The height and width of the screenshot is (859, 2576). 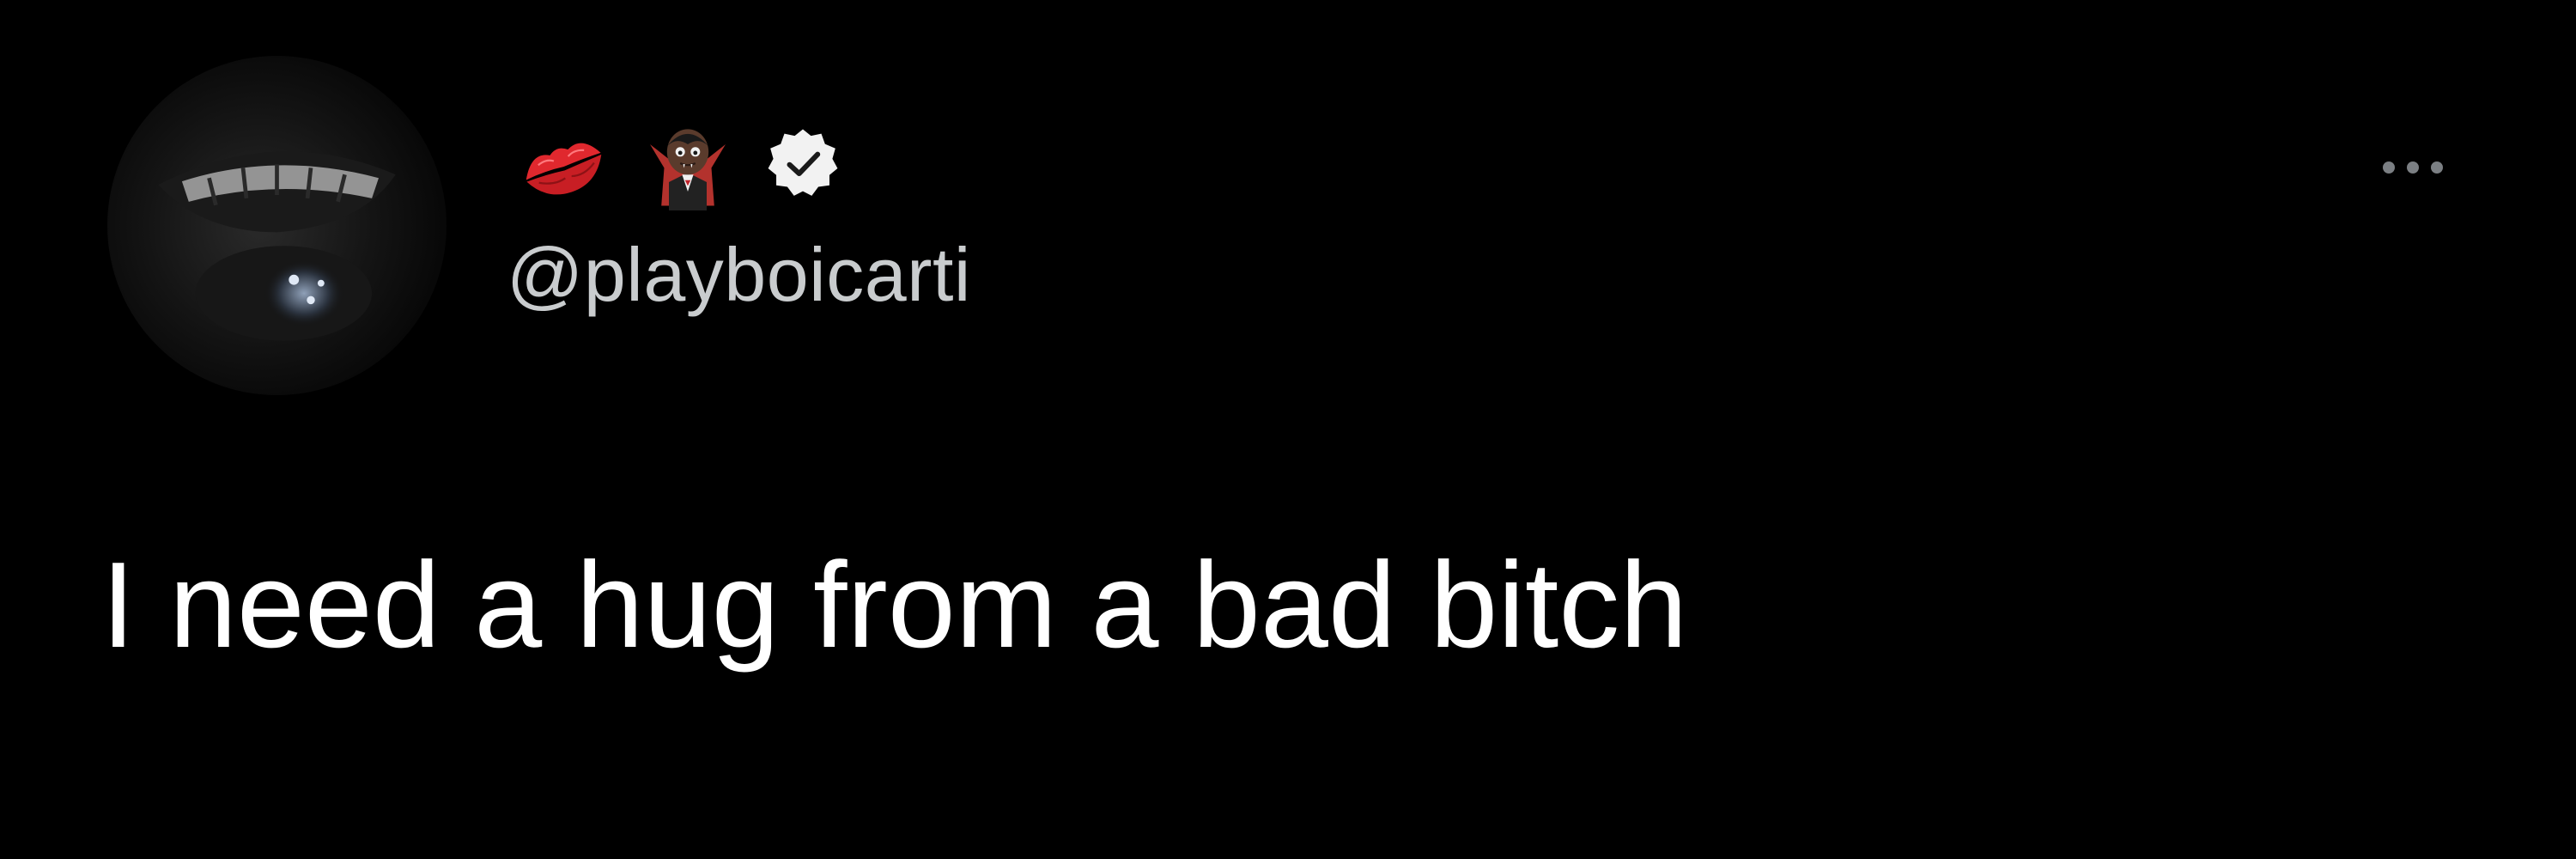 I want to click on display-name-row, so click(x=678, y=163).